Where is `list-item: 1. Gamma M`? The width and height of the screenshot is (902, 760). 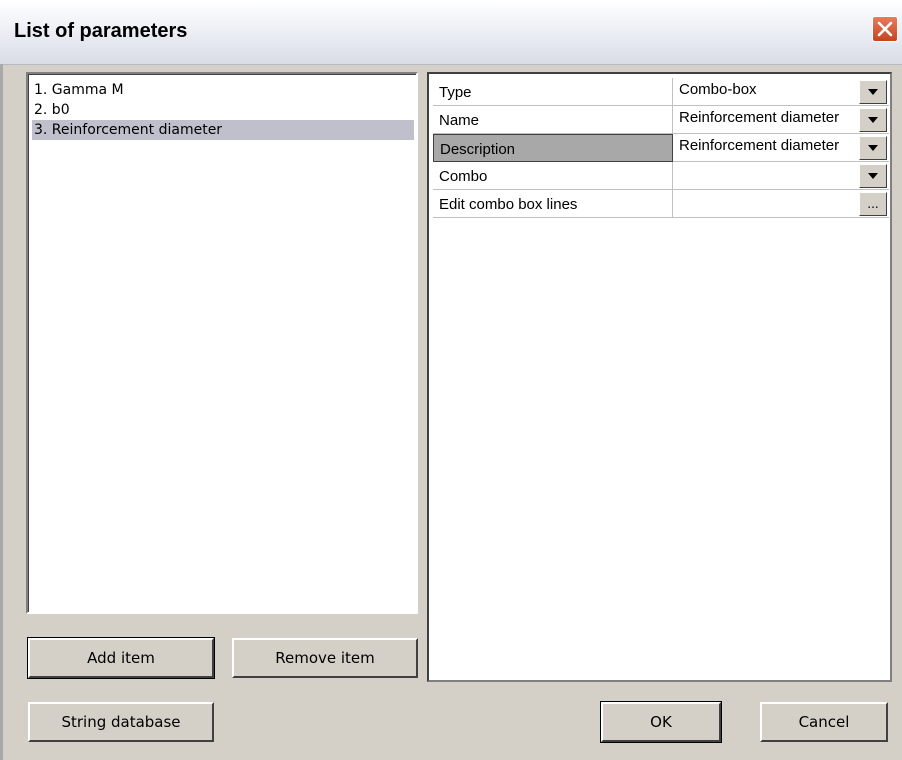
list-item: 1. Gamma M is located at coordinates (79, 90).